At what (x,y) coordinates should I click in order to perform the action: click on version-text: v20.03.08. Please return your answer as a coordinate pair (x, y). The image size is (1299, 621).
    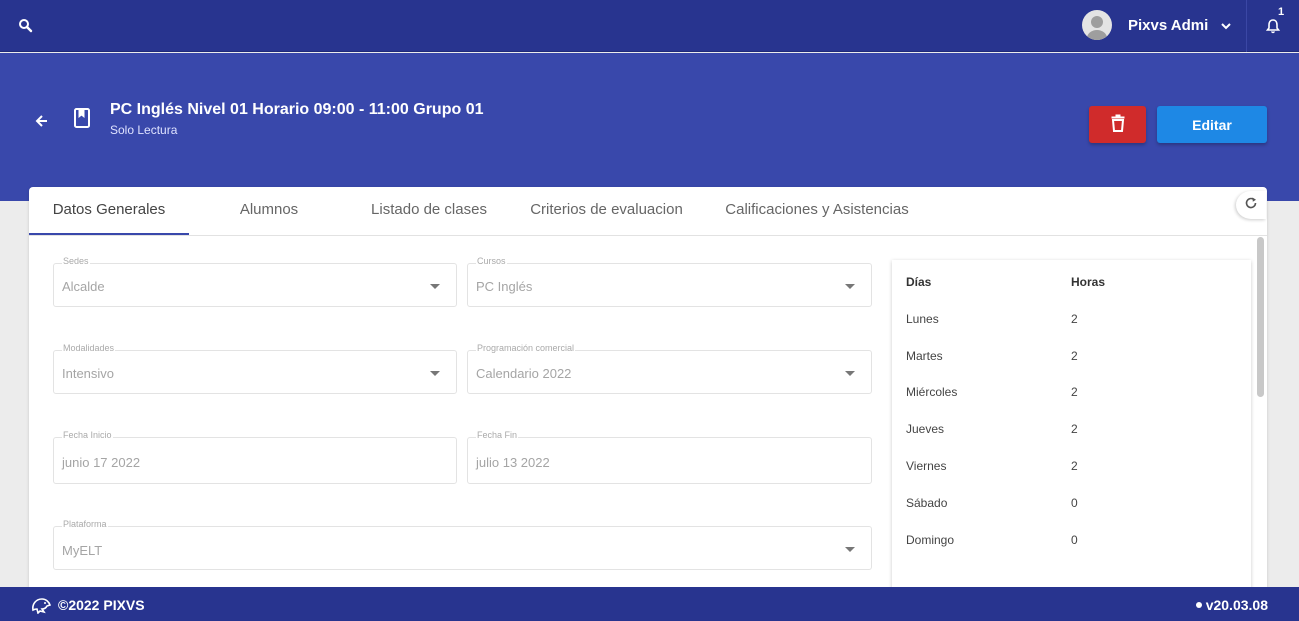
    Looking at the image, I should click on (1236, 605).